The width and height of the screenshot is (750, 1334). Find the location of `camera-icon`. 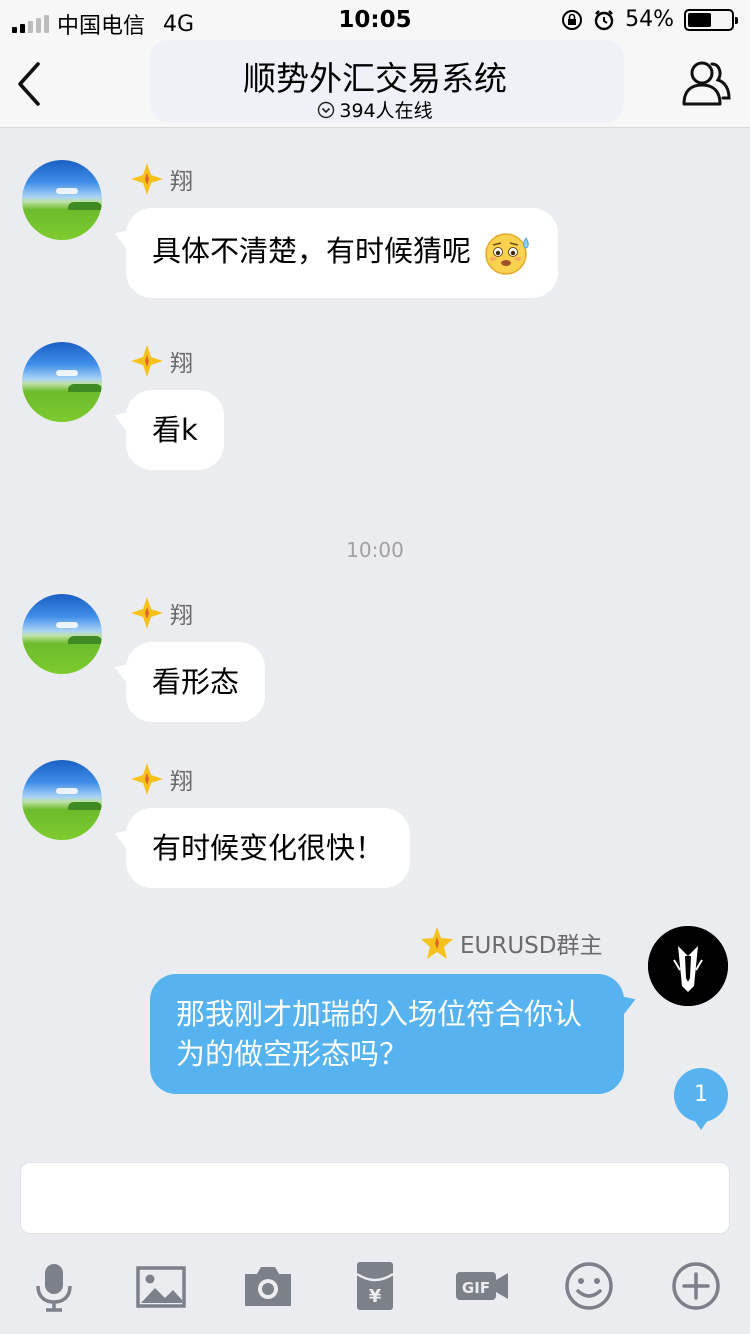

camera-icon is located at coordinates (268, 1286).